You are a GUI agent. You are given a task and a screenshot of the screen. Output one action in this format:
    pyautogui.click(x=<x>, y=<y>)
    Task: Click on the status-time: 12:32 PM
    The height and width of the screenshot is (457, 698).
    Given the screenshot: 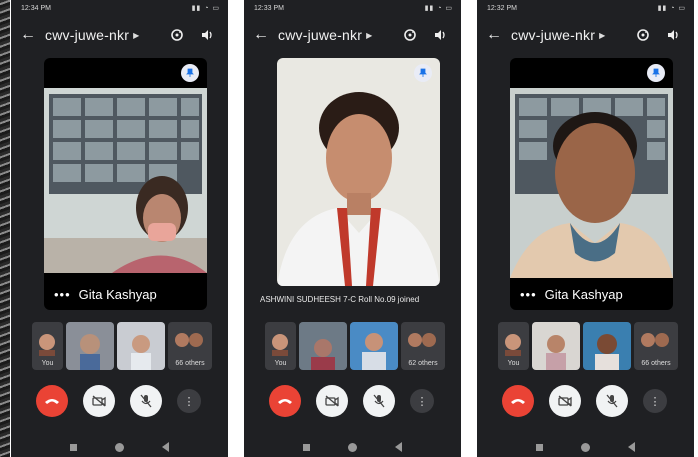 What is the action you would take?
    pyautogui.click(x=502, y=8)
    